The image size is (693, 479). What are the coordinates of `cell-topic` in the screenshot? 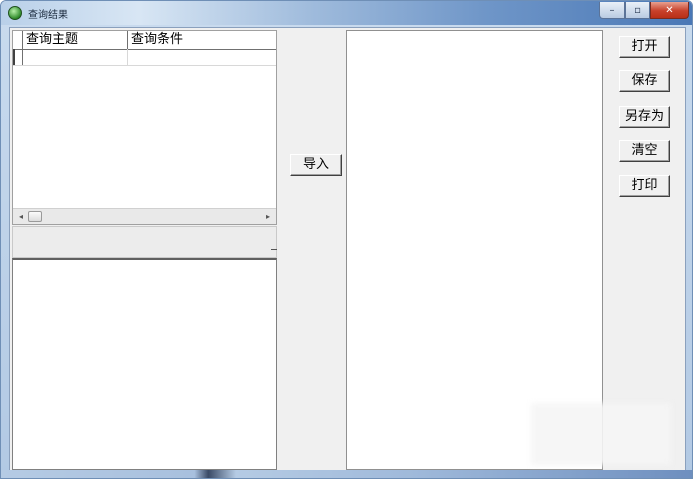 It's located at (75, 57).